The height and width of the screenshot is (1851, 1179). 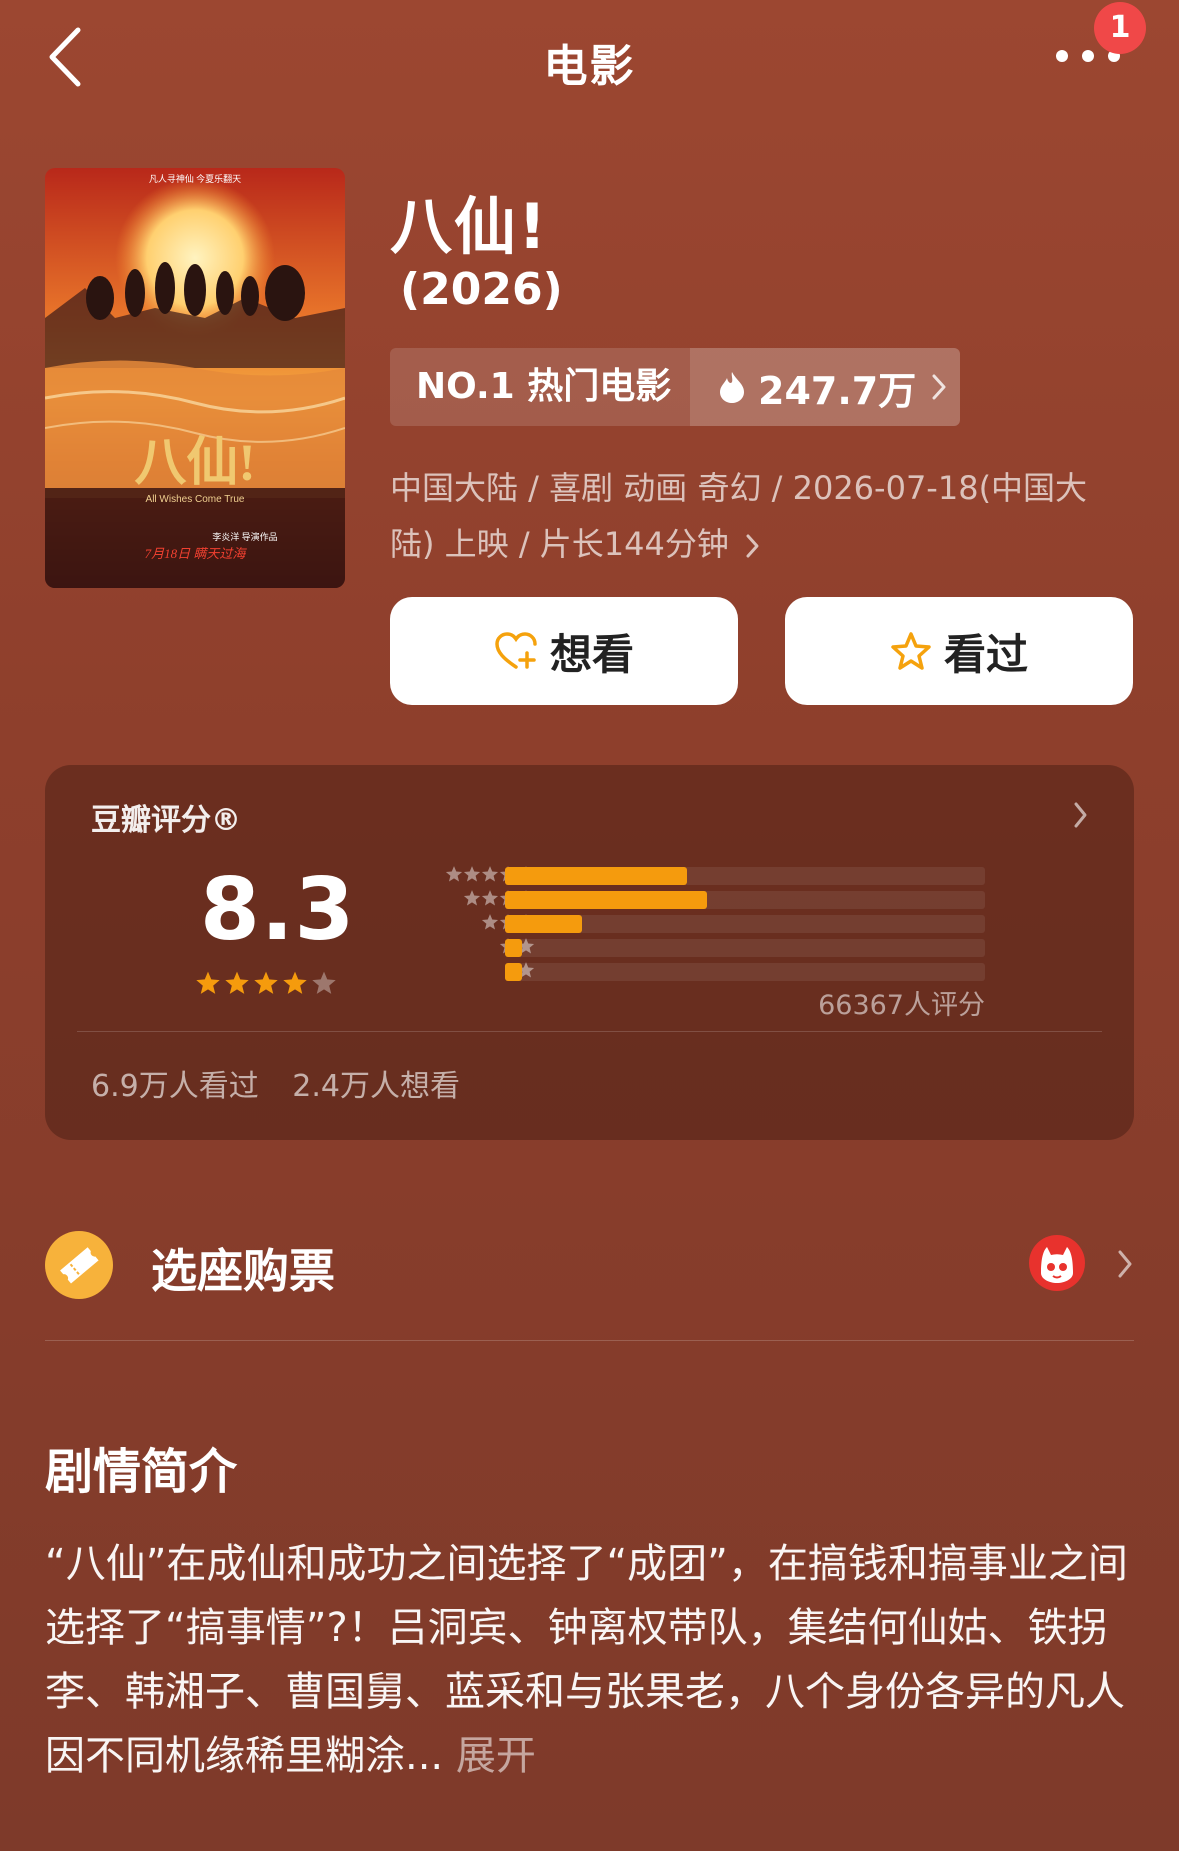 What do you see at coordinates (166, 820) in the screenshot?
I see `rating-label: 豆瓣评分®` at bounding box center [166, 820].